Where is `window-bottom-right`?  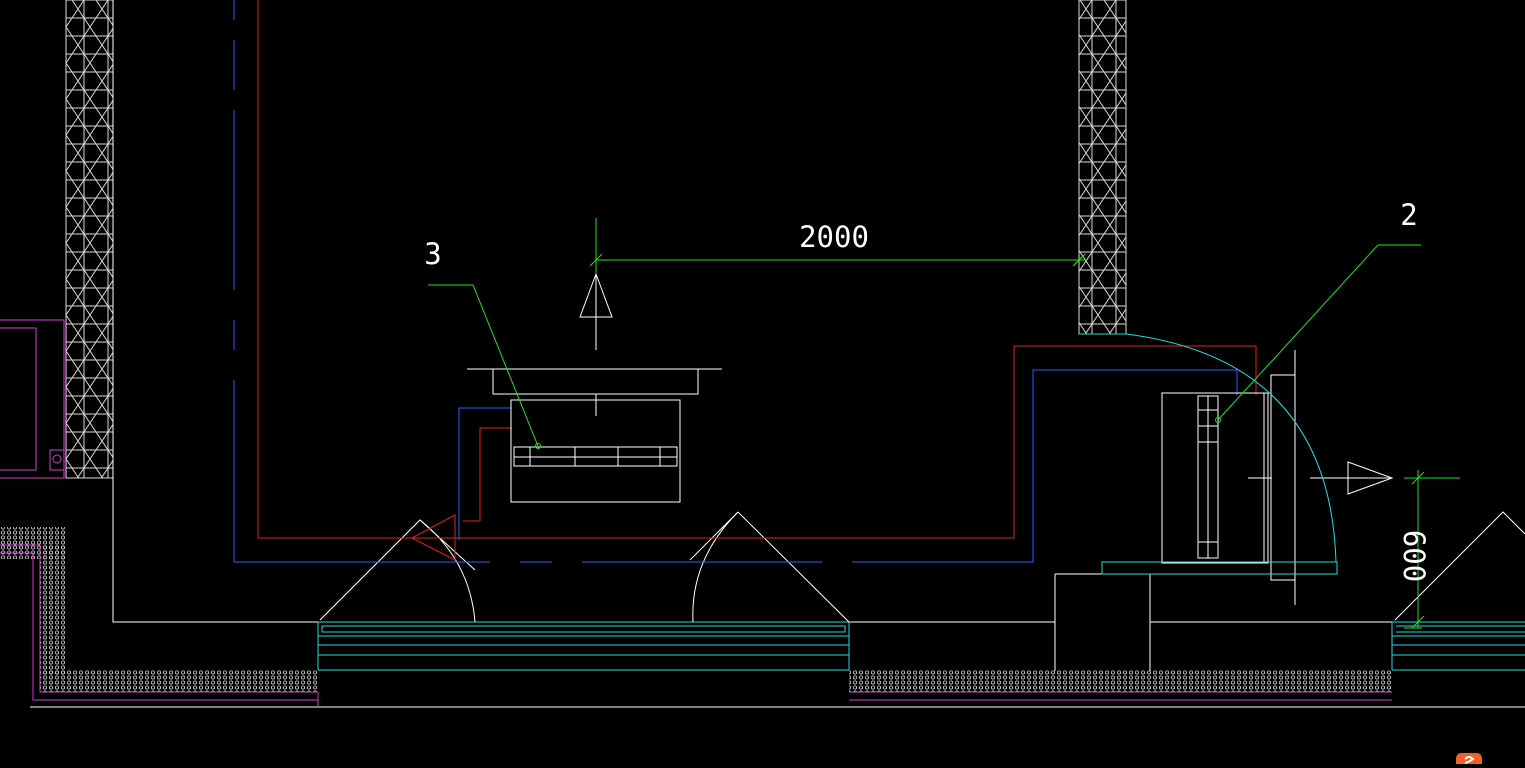 window-bottom-right is located at coordinates (1458, 646).